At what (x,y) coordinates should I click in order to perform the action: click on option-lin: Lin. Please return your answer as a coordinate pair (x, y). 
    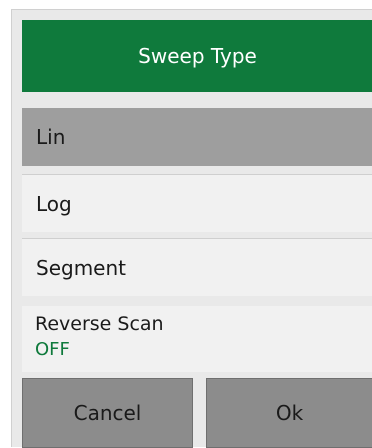
    Looking at the image, I should click on (197, 137).